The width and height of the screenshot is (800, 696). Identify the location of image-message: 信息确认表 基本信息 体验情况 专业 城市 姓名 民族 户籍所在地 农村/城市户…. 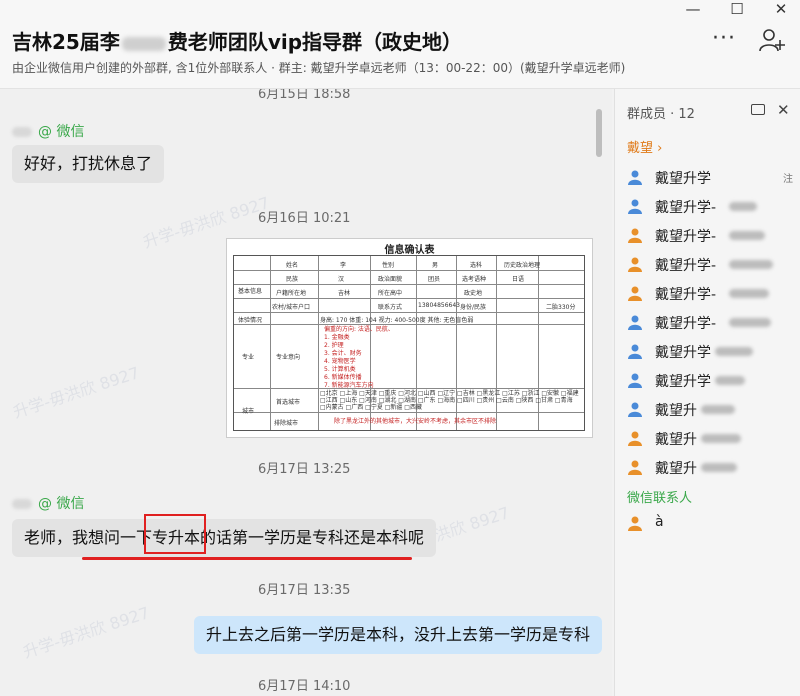
(409, 338).